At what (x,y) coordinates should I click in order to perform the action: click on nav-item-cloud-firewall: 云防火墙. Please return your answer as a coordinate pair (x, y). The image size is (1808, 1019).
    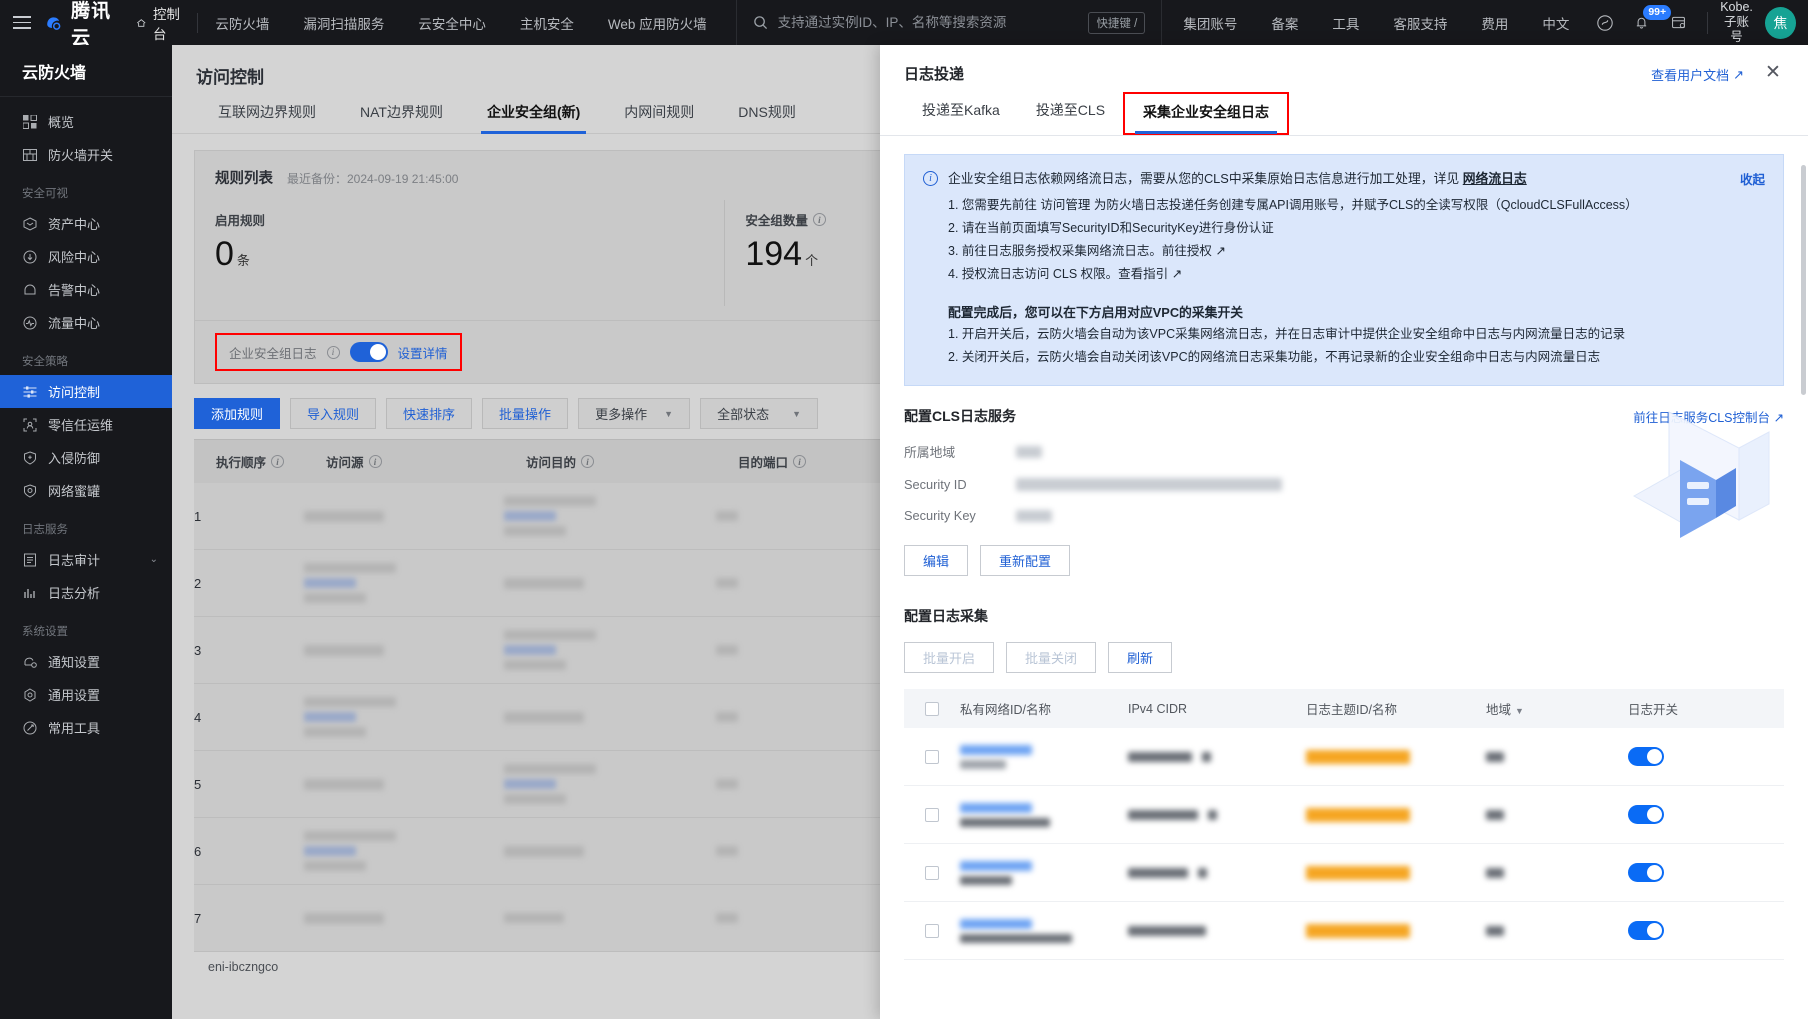
    Looking at the image, I should click on (242, 23).